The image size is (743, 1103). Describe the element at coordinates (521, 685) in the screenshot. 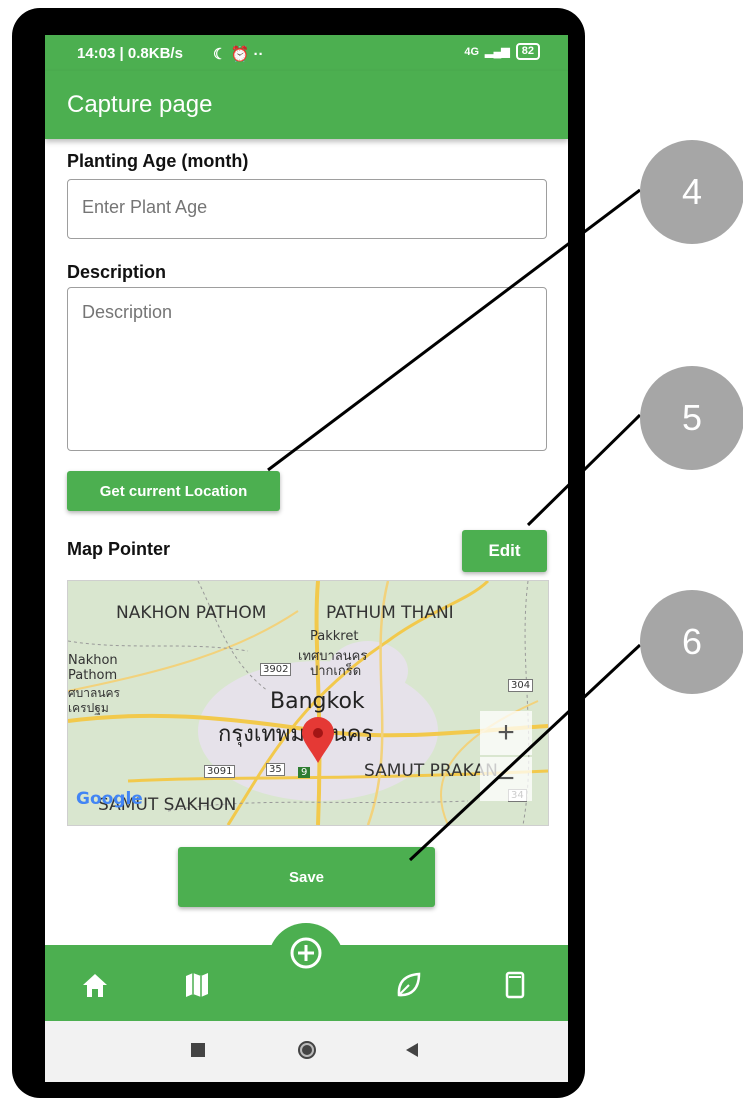

I see `road-shield: 304` at that location.